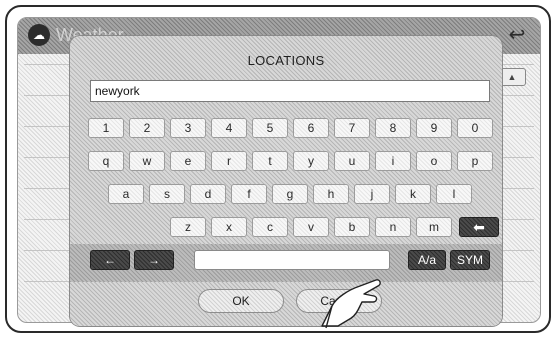 The width and height of the screenshot is (558, 341). Describe the element at coordinates (110, 260) in the screenshot. I see `cursor-left-key: ←` at that location.